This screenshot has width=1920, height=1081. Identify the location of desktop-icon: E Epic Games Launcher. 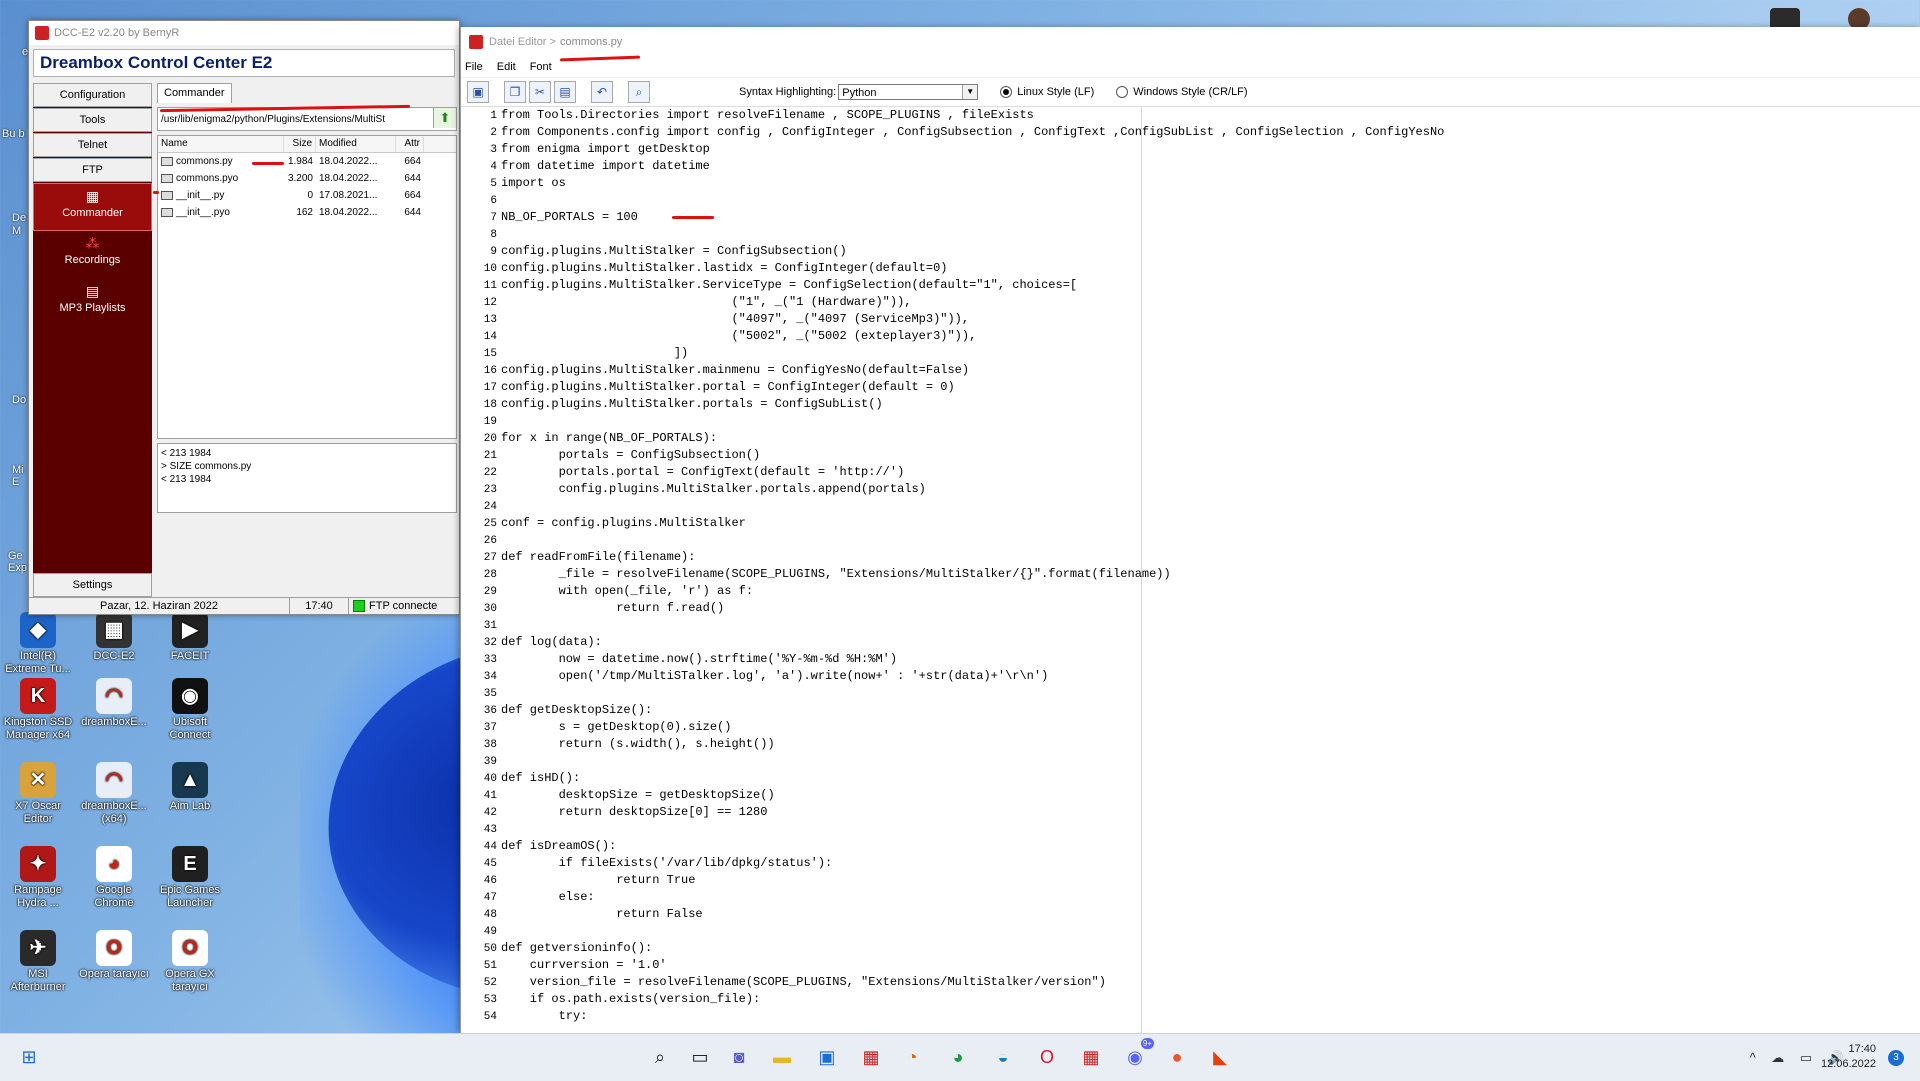
(190, 878).